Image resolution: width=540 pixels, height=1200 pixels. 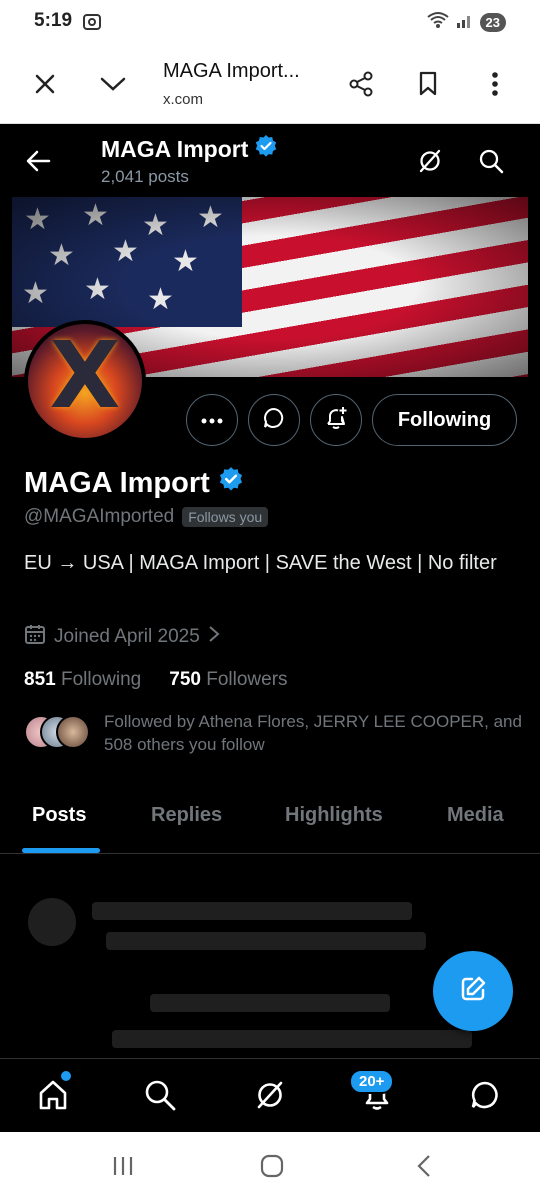 I want to click on status-time: 5:19, so click(x=53, y=20).